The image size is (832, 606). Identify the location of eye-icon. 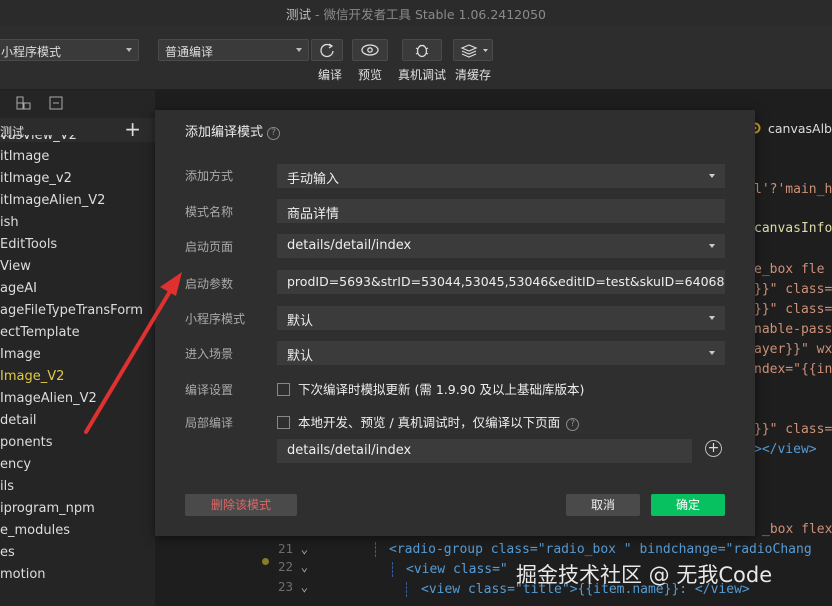
(370, 50).